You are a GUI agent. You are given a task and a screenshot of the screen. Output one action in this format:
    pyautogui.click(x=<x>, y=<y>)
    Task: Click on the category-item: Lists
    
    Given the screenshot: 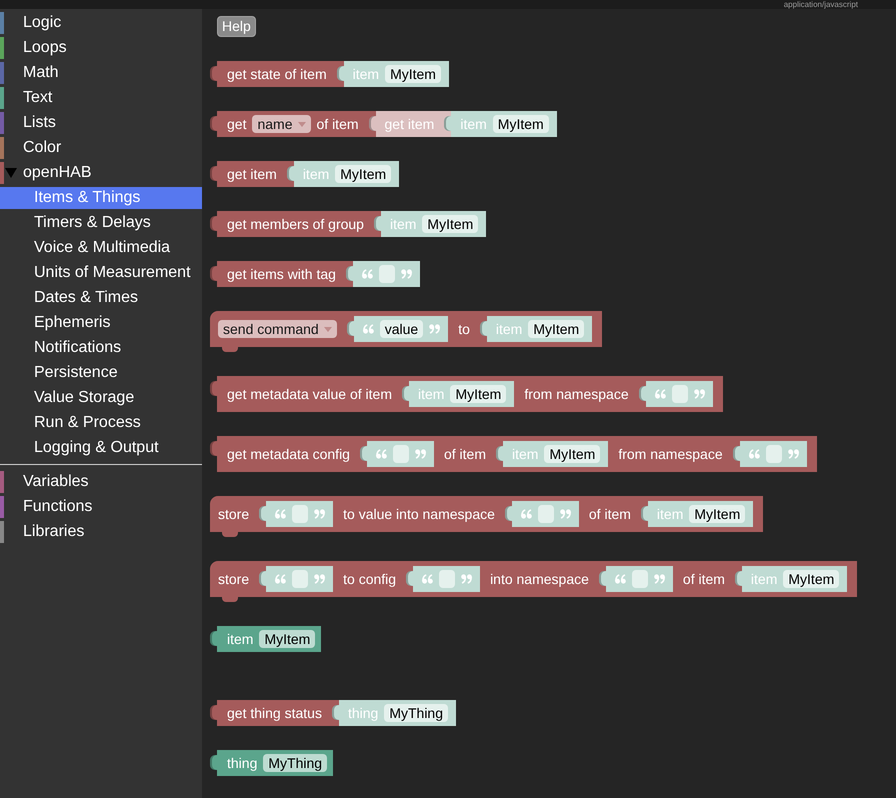 What is the action you would take?
    pyautogui.click(x=101, y=123)
    